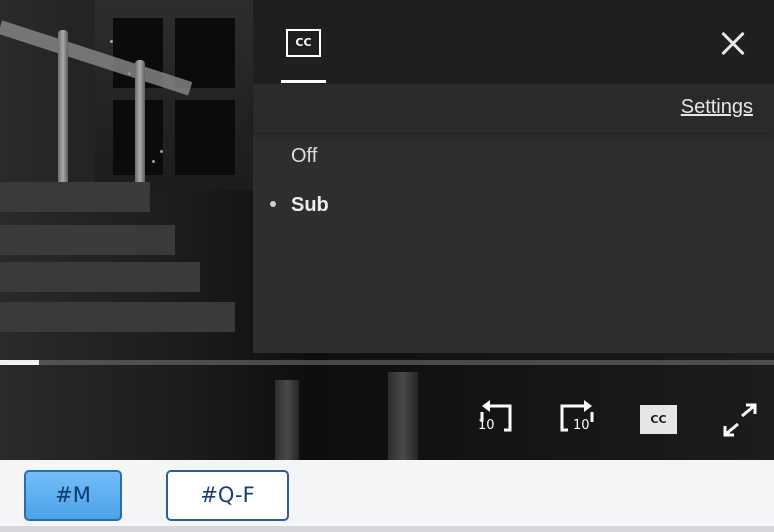 Image resolution: width=774 pixels, height=532 pixels. What do you see at coordinates (486, 425) in the screenshot?
I see `rewind-seconds: 10` at bounding box center [486, 425].